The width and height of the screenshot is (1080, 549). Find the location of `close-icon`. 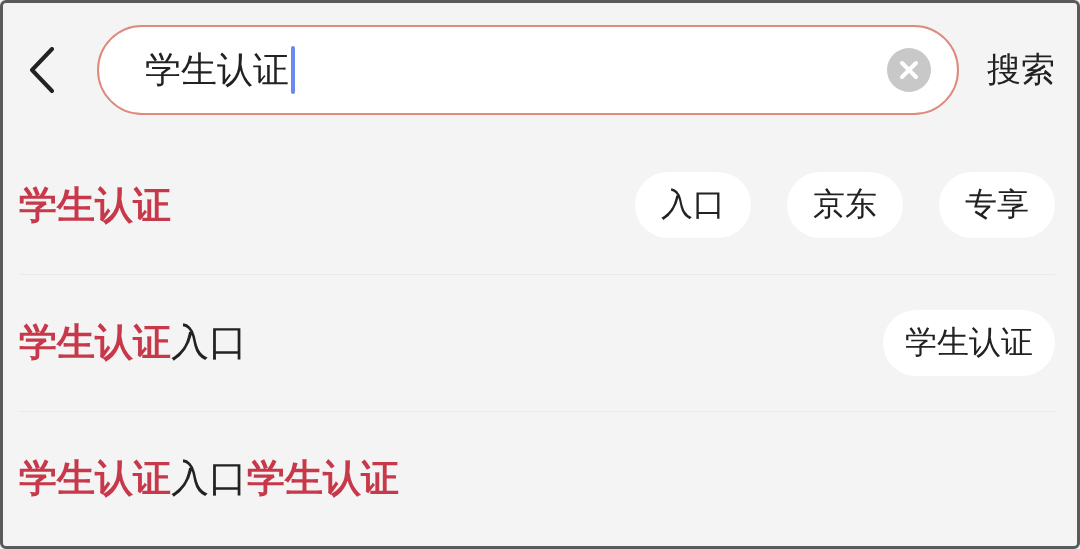

close-icon is located at coordinates (909, 70).